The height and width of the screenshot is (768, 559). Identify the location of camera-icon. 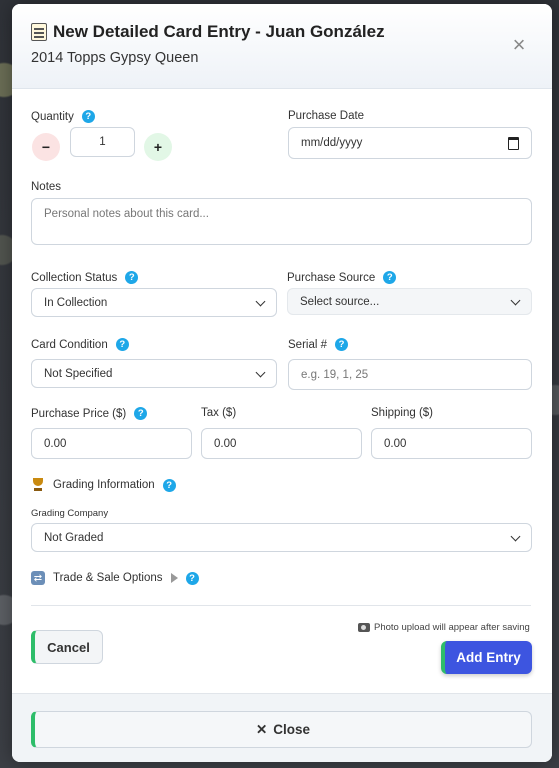
(364, 627).